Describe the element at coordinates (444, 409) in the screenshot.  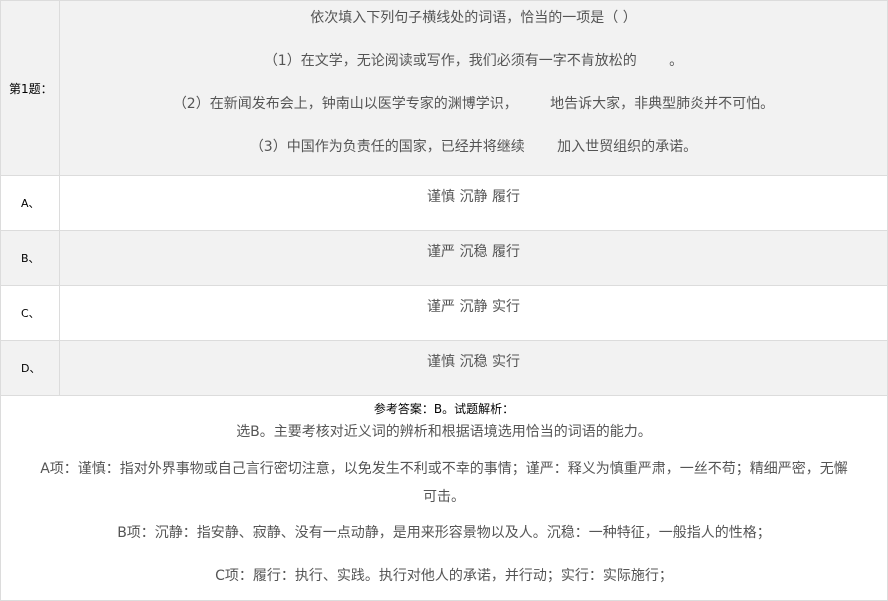
I see `answer-heading: 参考答案：B。试题解析：` at that location.